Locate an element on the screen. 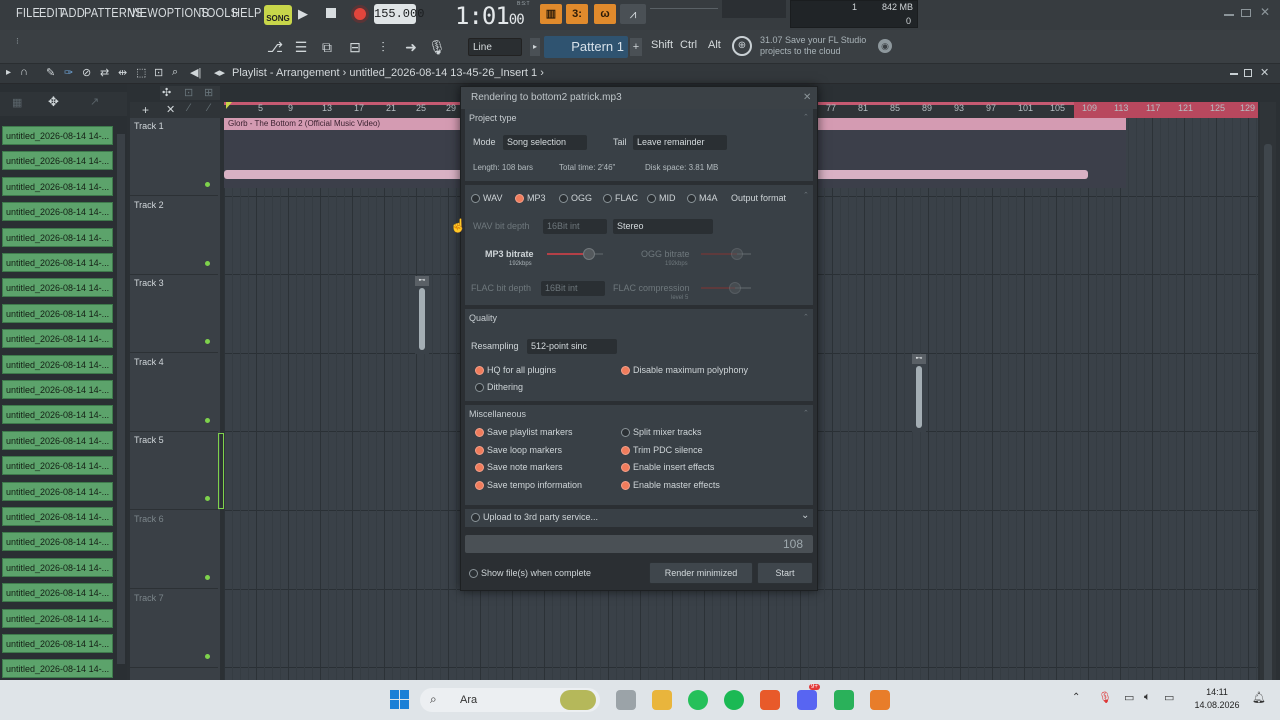 The width and height of the screenshot is (1280, 720). plugin-picker-icon: ⫶ is located at coordinates (383, 47).